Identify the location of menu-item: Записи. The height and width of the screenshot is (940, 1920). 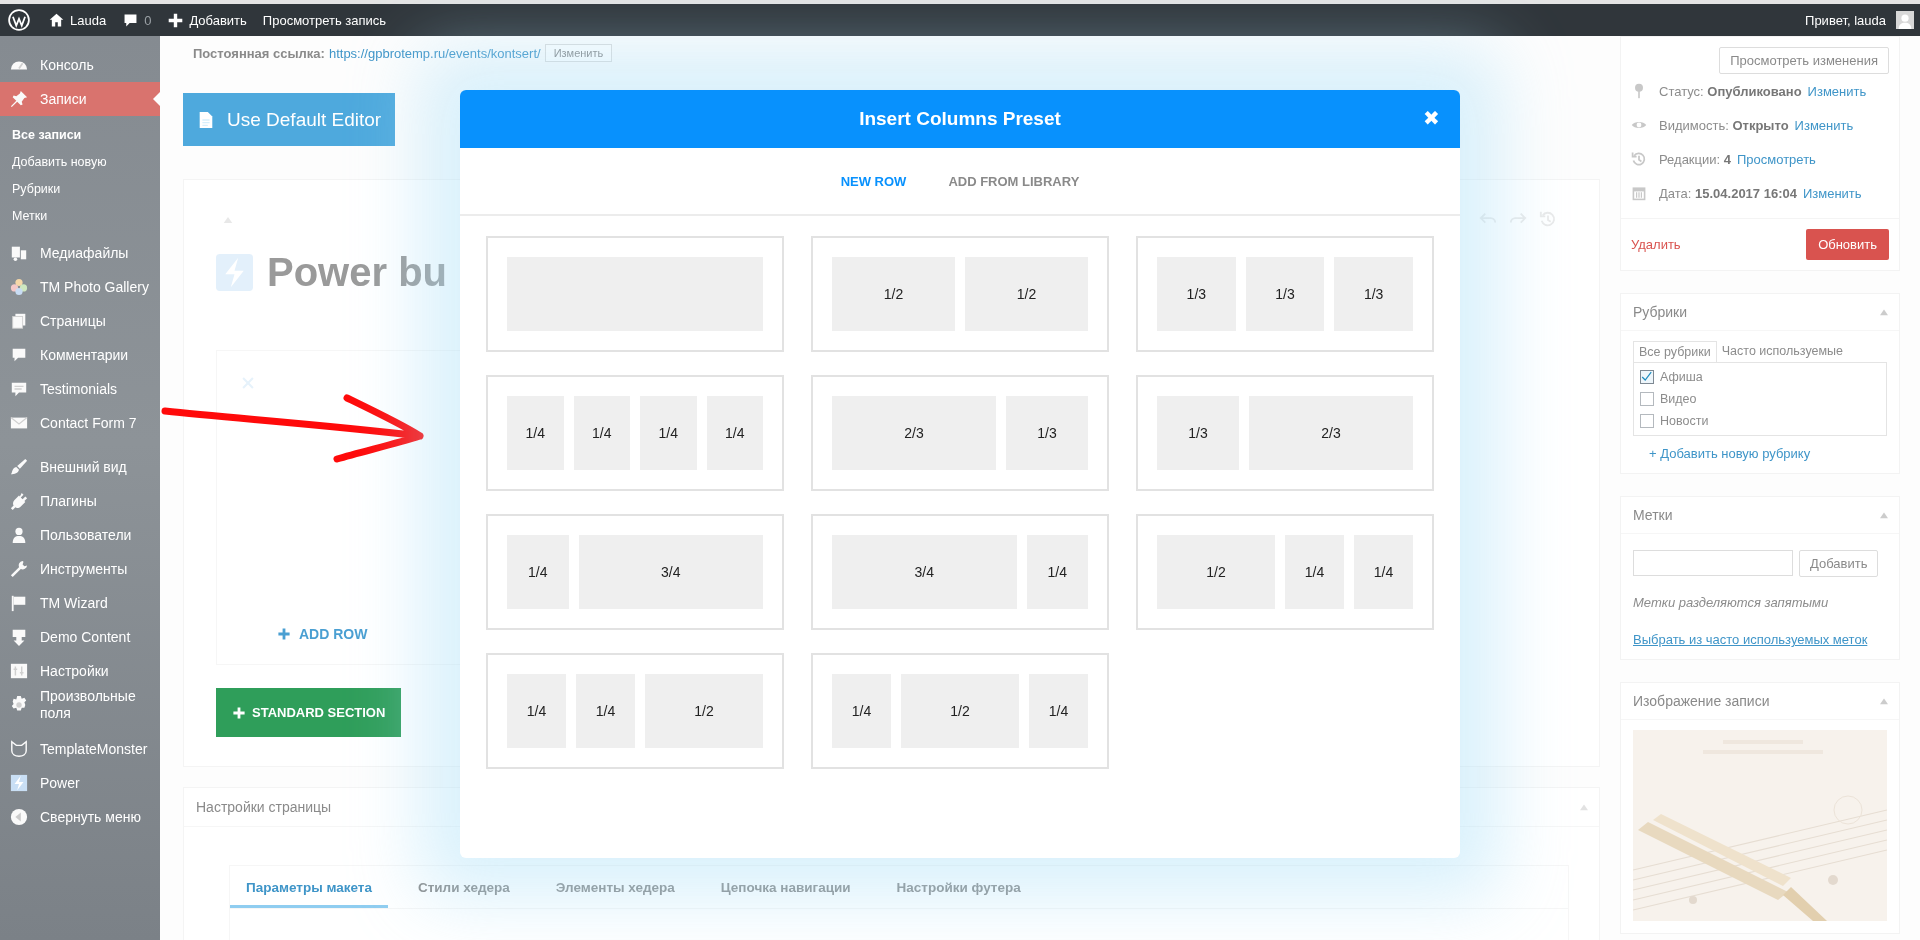
(80, 99).